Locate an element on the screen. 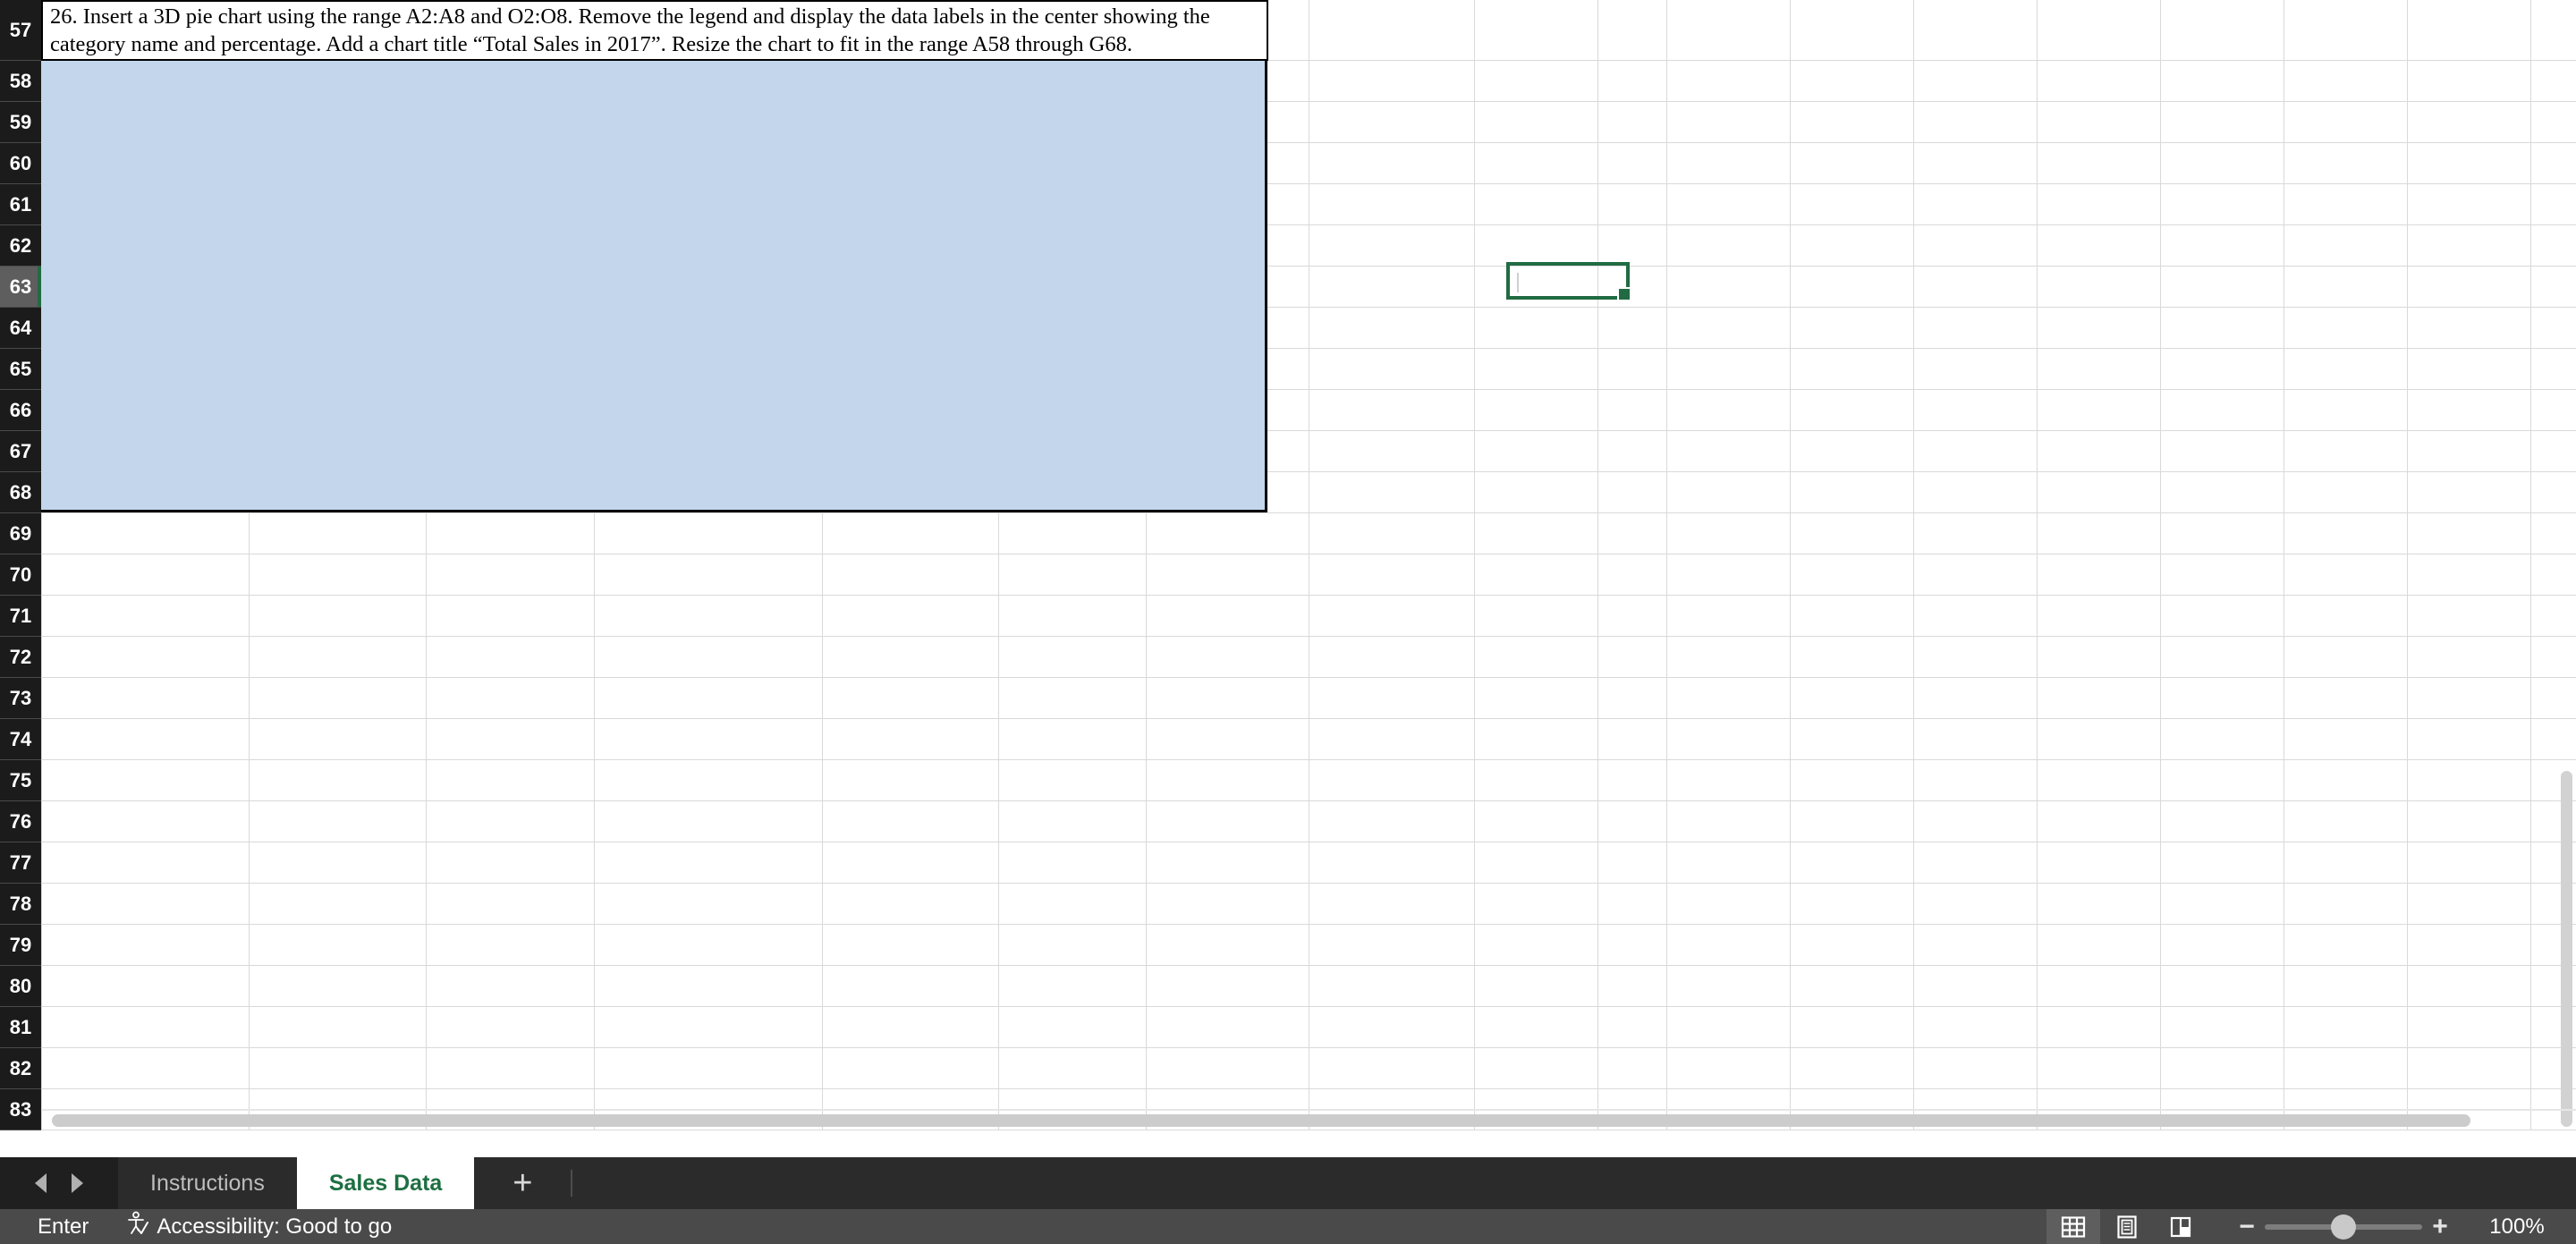 The width and height of the screenshot is (2576, 1244). row-header-59: 59 is located at coordinates (20, 123).